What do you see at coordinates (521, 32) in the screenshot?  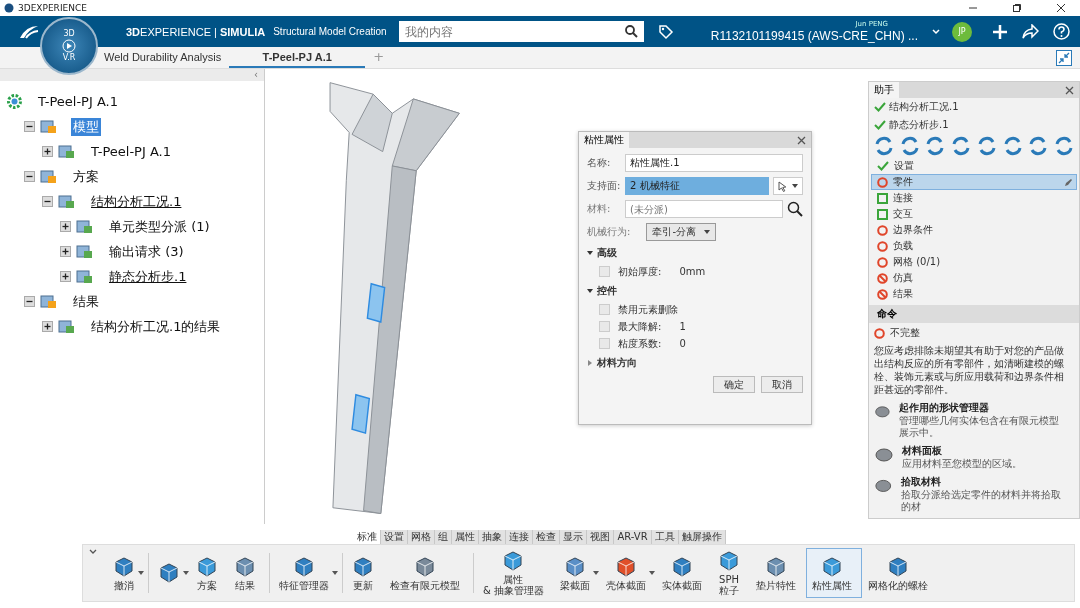 I see `search-field: 我的内容` at bounding box center [521, 32].